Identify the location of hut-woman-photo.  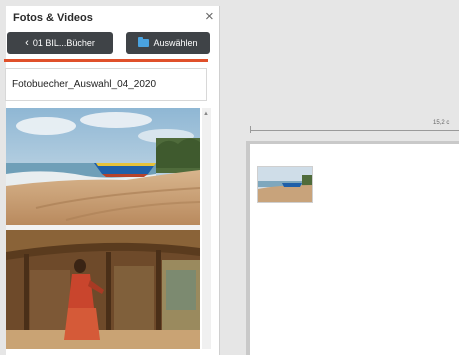
(103, 289).